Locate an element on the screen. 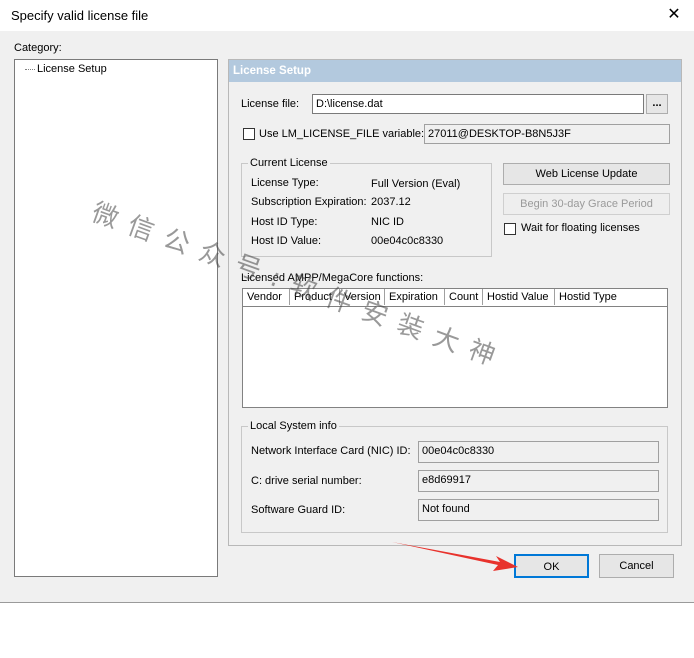 The height and width of the screenshot is (658, 694). ok-button: OK is located at coordinates (551, 566).